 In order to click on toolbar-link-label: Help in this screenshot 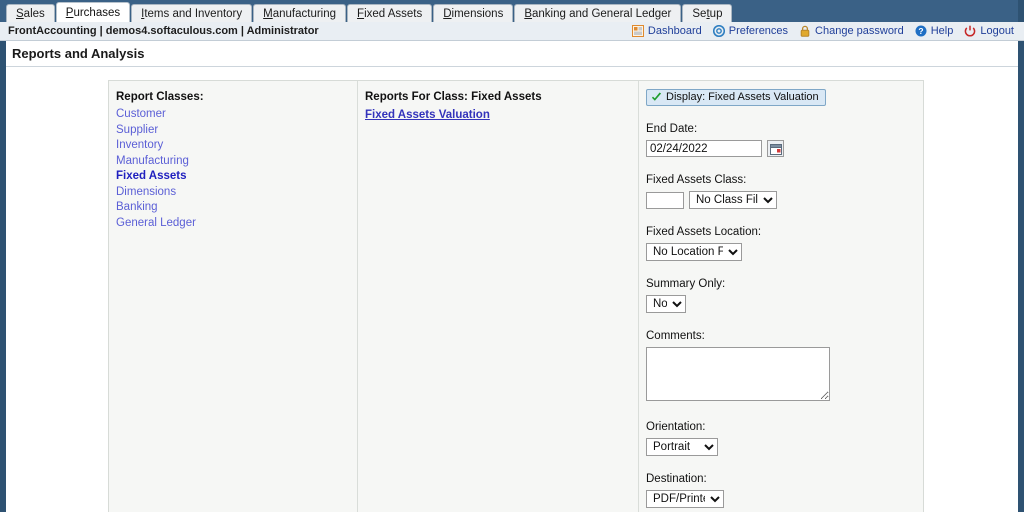, I will do `click(942, 31)`.